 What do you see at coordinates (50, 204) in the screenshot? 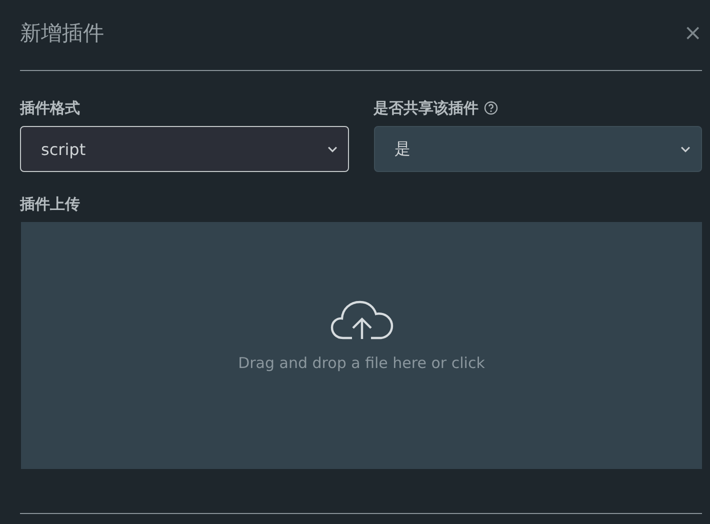
I see `field-label: 插件上传` at bounding box center [50, 204].